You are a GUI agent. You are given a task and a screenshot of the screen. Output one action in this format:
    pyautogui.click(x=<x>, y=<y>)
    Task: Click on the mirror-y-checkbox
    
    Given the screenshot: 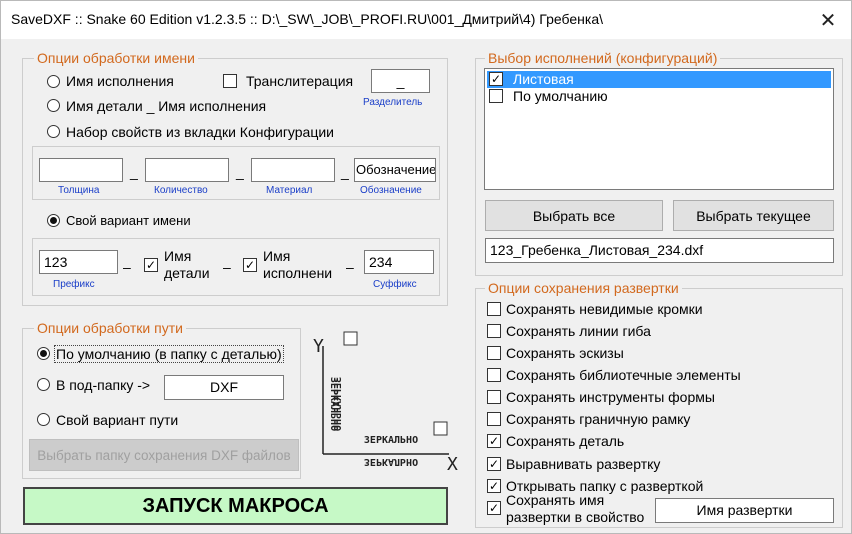 What is the action you would take?
    pyautogui.click(x=350, y=338)
    